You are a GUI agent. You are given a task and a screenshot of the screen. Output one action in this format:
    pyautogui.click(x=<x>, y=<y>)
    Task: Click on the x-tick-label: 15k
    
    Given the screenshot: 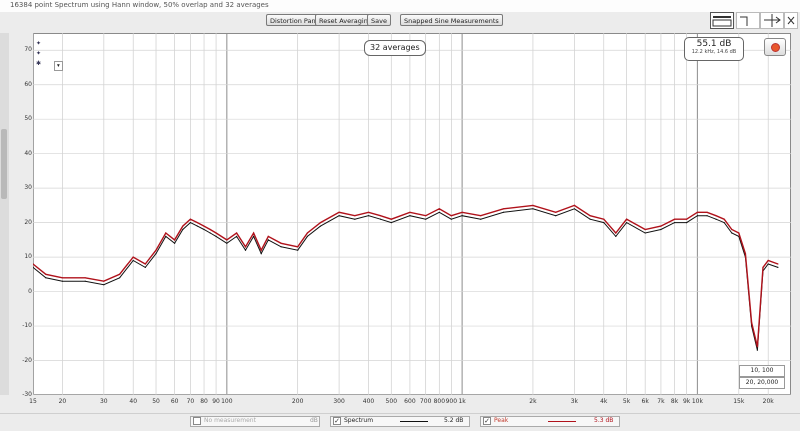 What is the action you would take?
    pyautogui.click(x=739, y=401)
    